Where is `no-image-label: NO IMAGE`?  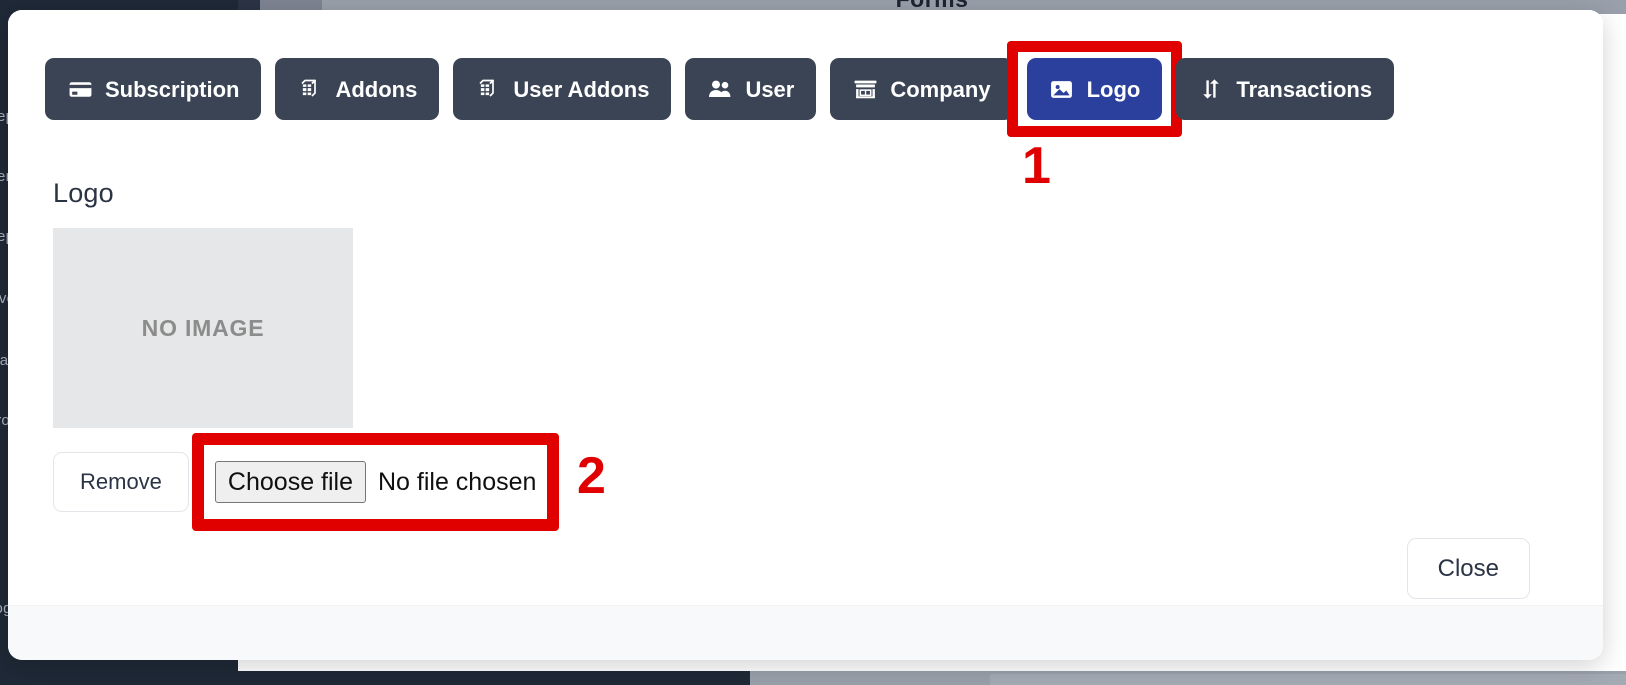
no-image-label: NO IMAGE is located at coordinates (203, 327).